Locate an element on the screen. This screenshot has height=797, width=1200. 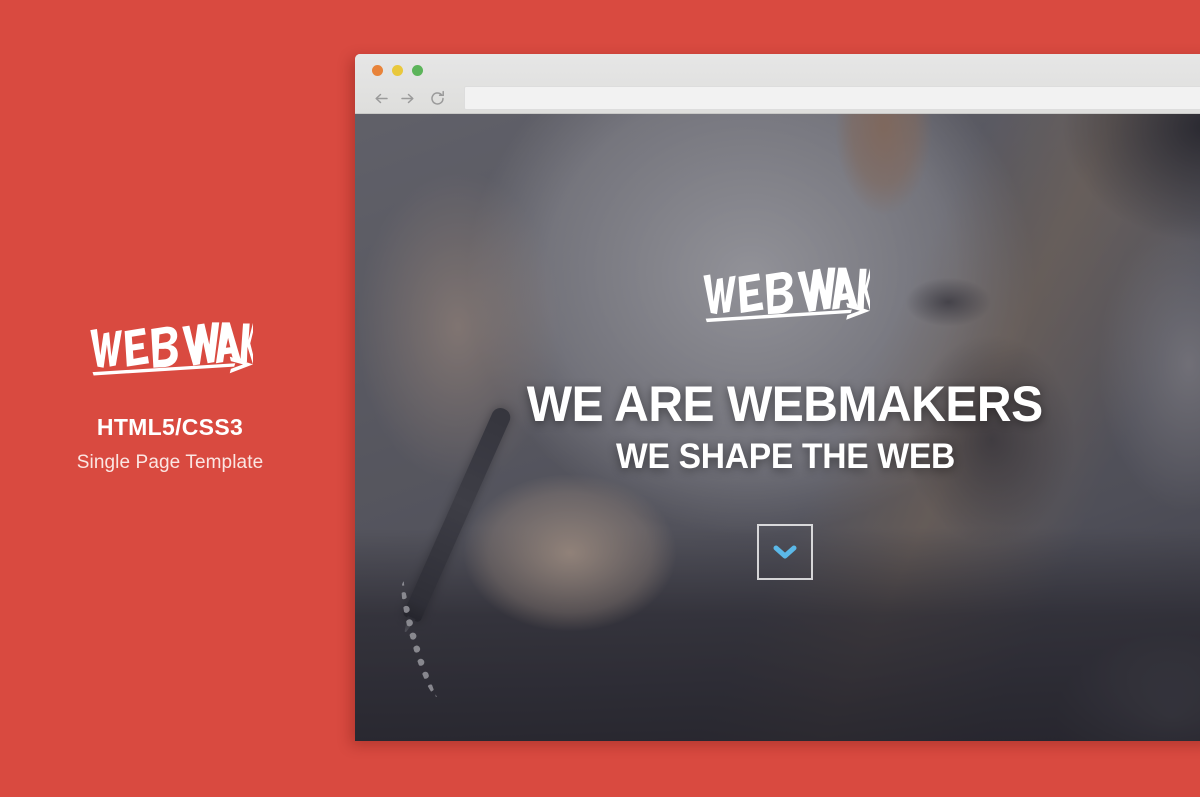
hero-webmakers-logo is located at coordinates (786, 295).